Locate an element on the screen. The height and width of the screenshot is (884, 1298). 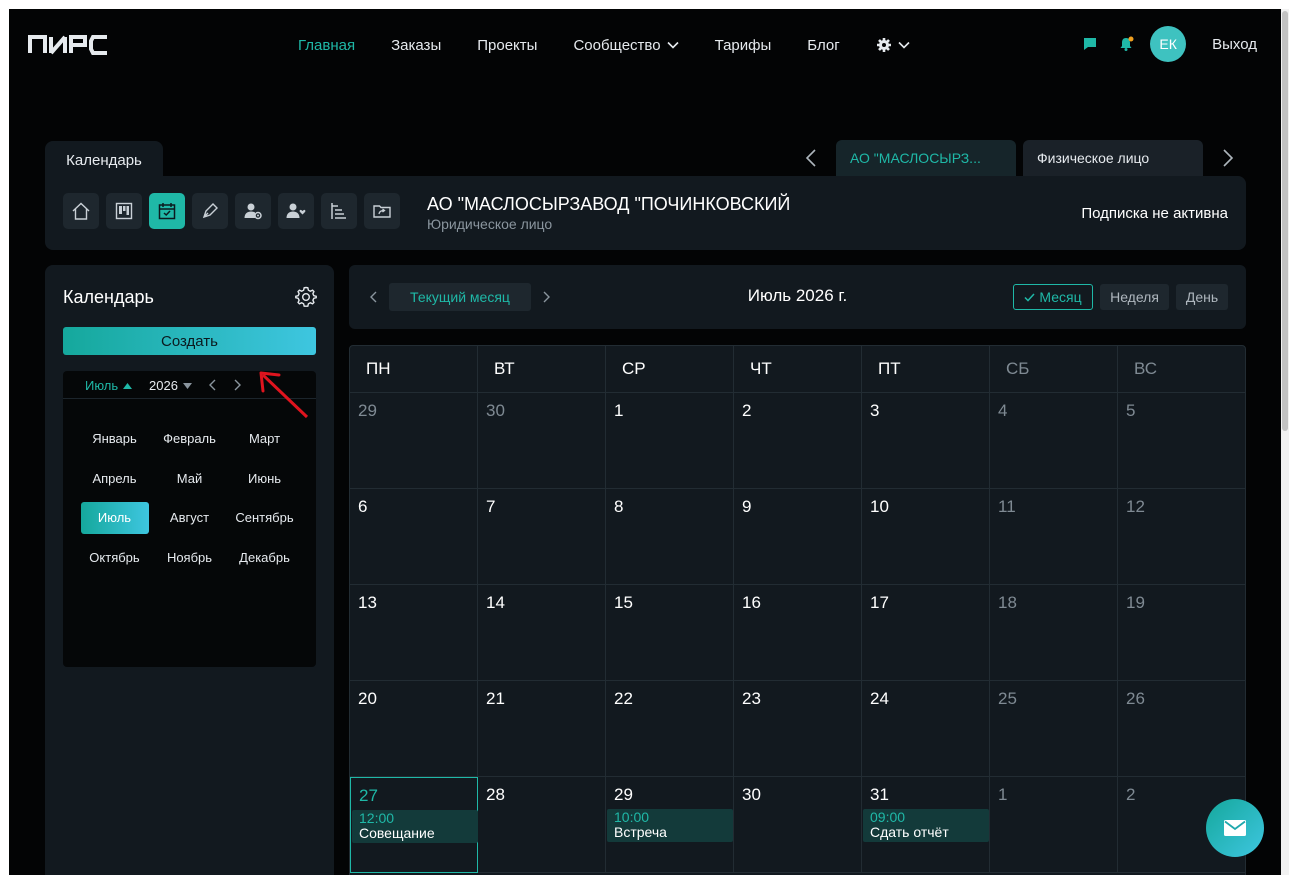
nav-community: Сообщество is located at coordinates (626, 45).